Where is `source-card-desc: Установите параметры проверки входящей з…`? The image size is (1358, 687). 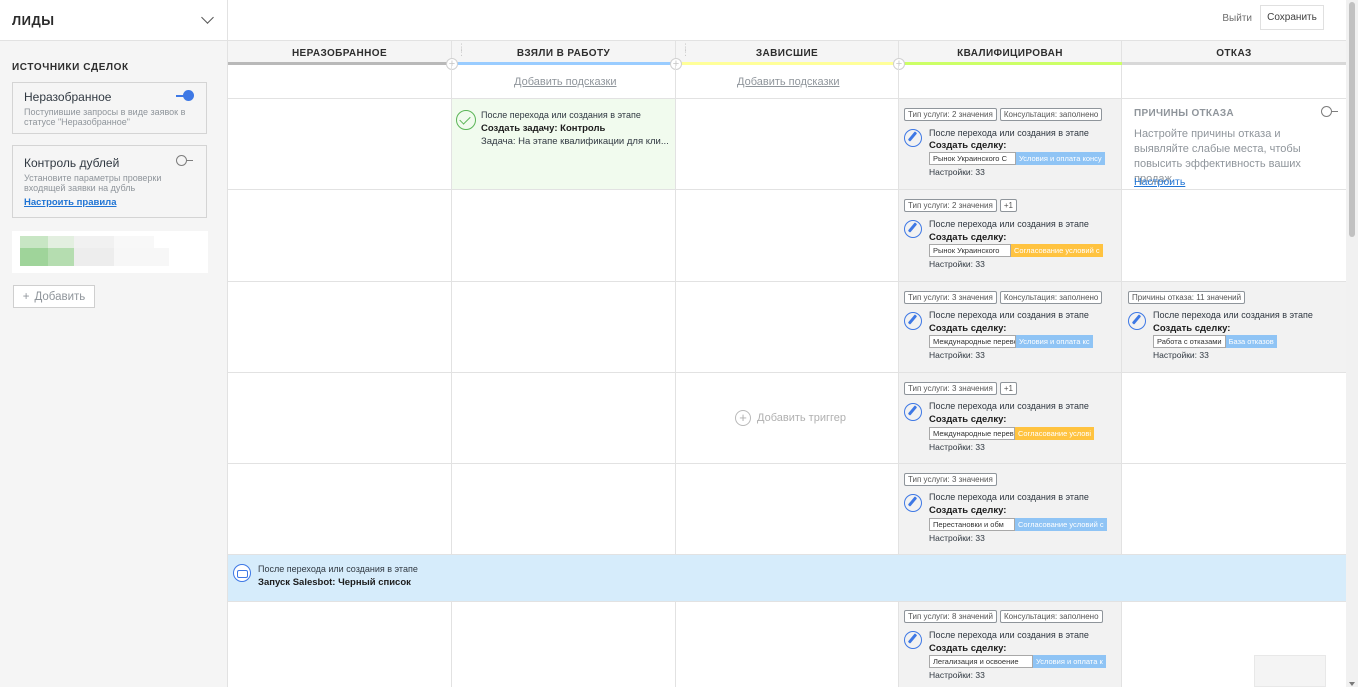
source-card-desc: Установите параметры проверки входящей з… is located at coordinates (93, 183).